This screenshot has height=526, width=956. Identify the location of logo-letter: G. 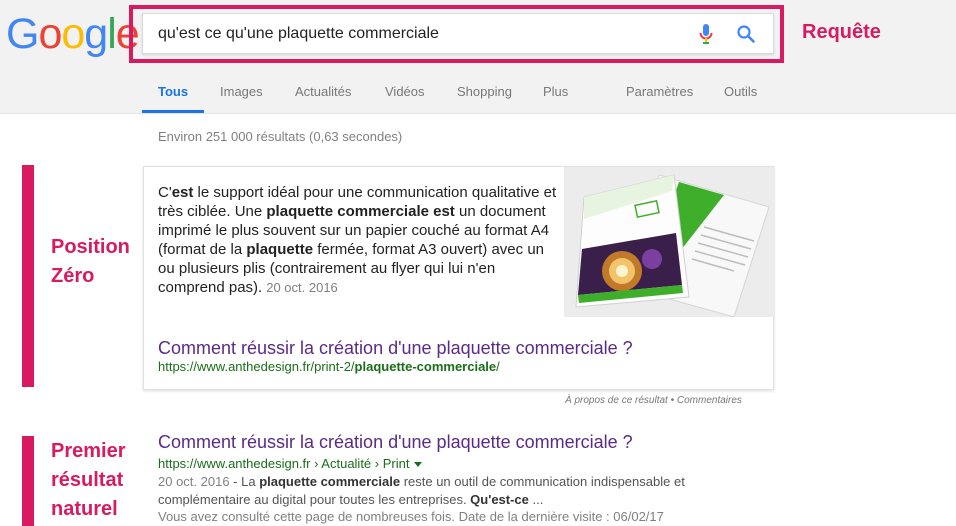
(22, 34).